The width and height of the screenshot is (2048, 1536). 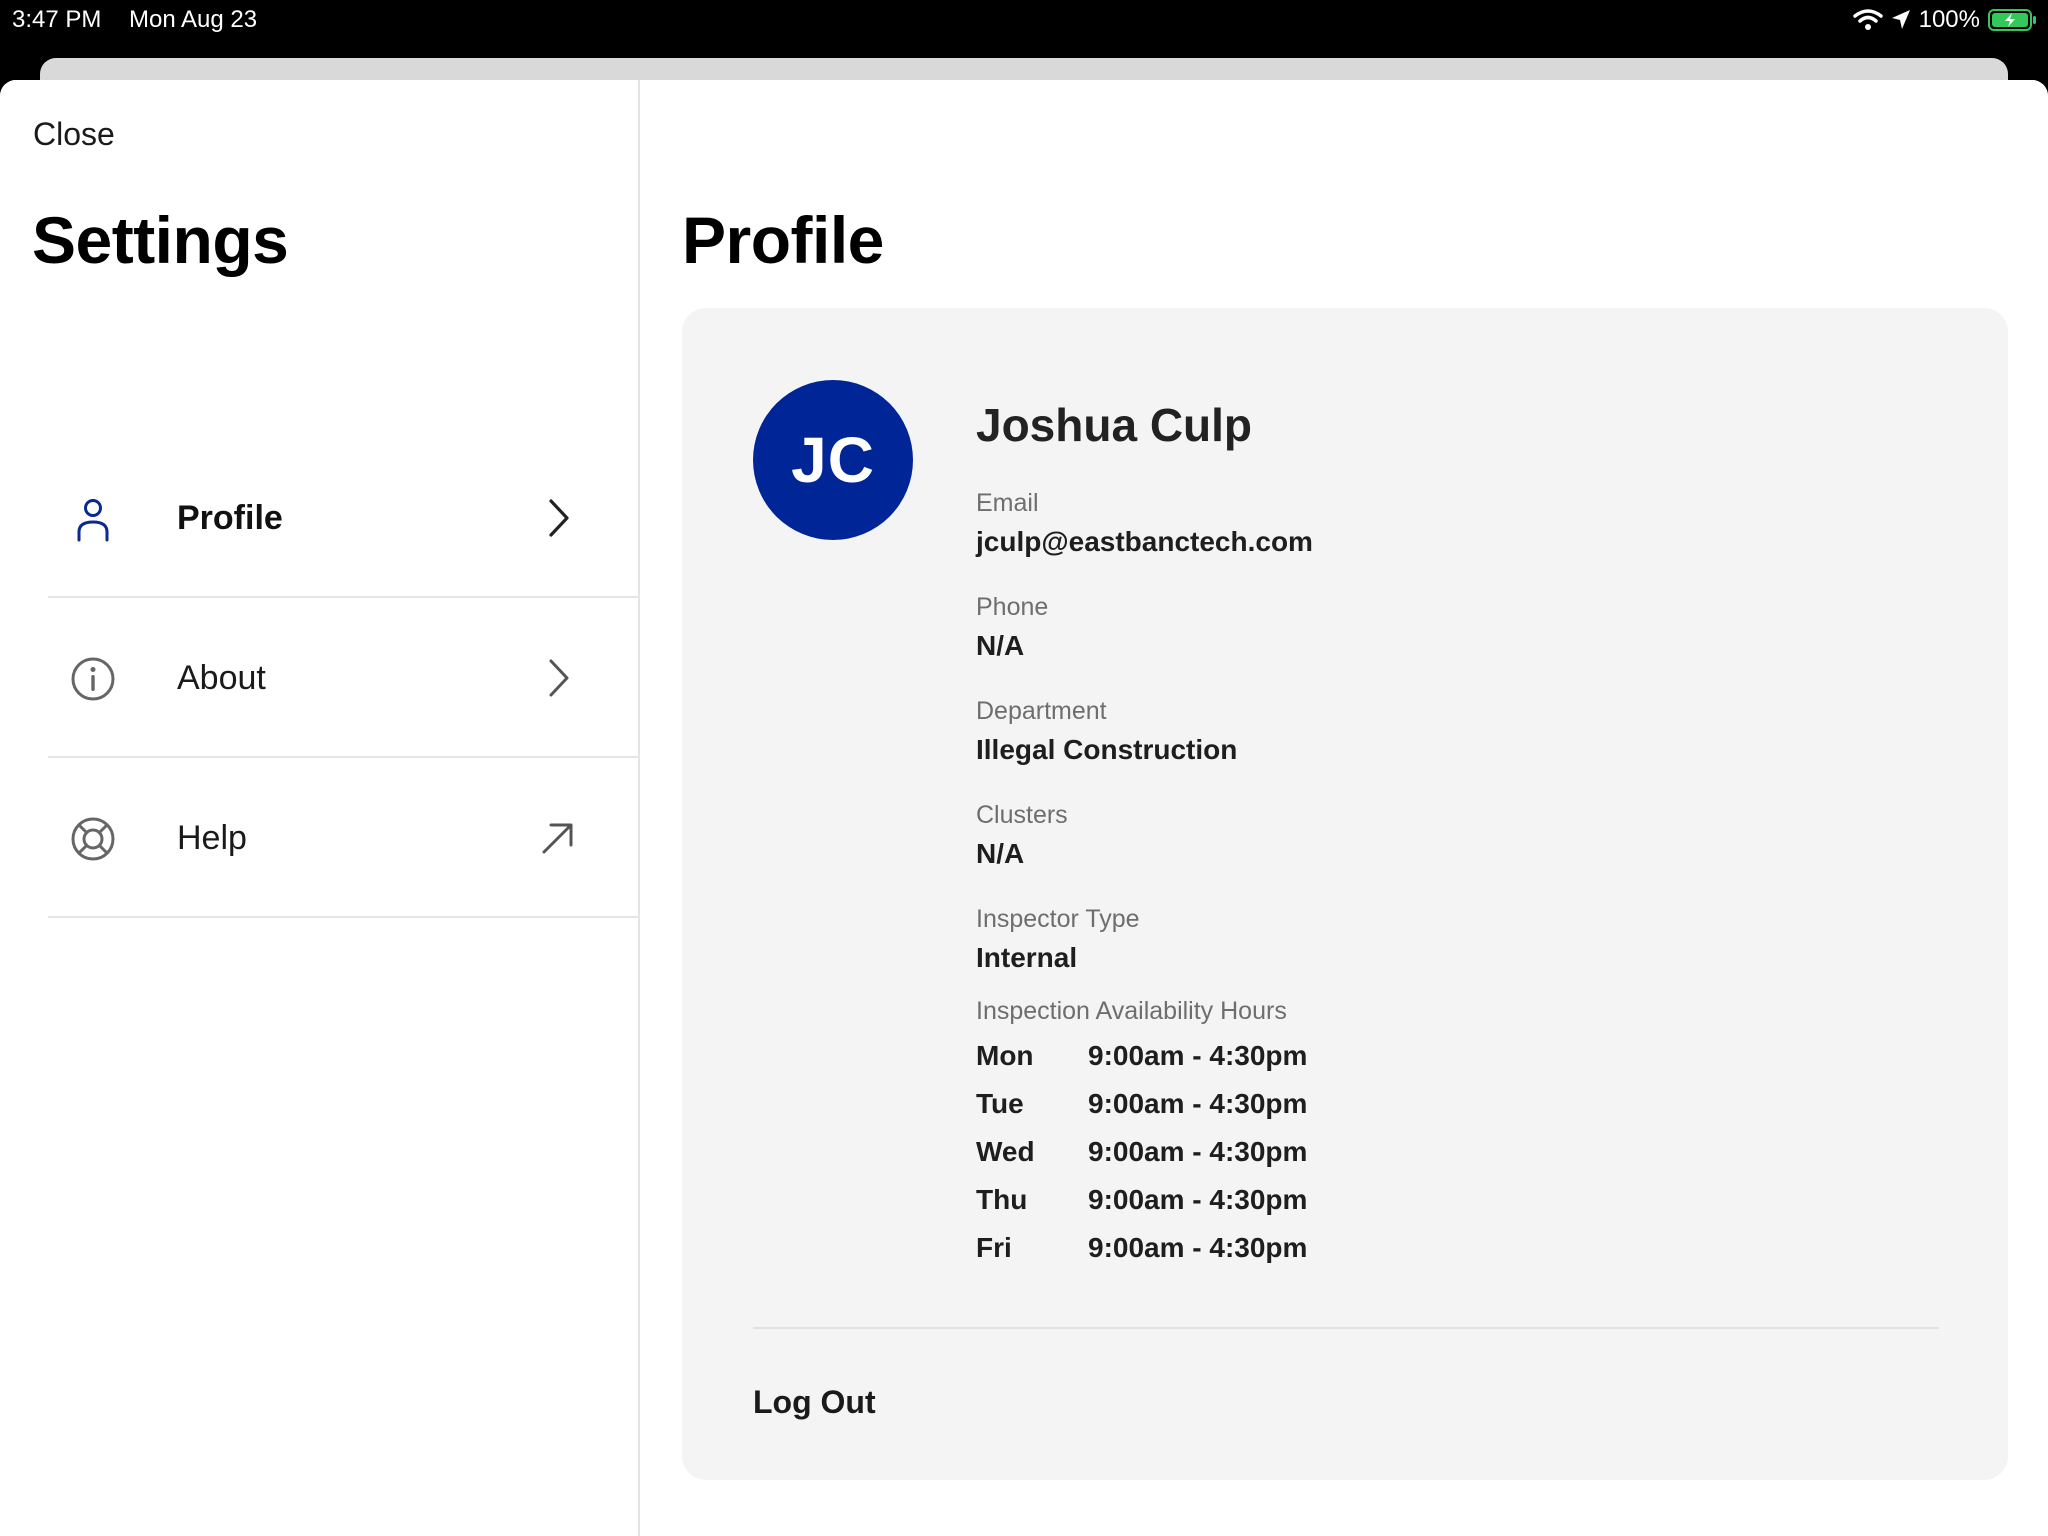 What do you see at coordinates (221, 678) in the screenshot?
I see `sidebar-item-label: About` at bounding box center [221, 678].